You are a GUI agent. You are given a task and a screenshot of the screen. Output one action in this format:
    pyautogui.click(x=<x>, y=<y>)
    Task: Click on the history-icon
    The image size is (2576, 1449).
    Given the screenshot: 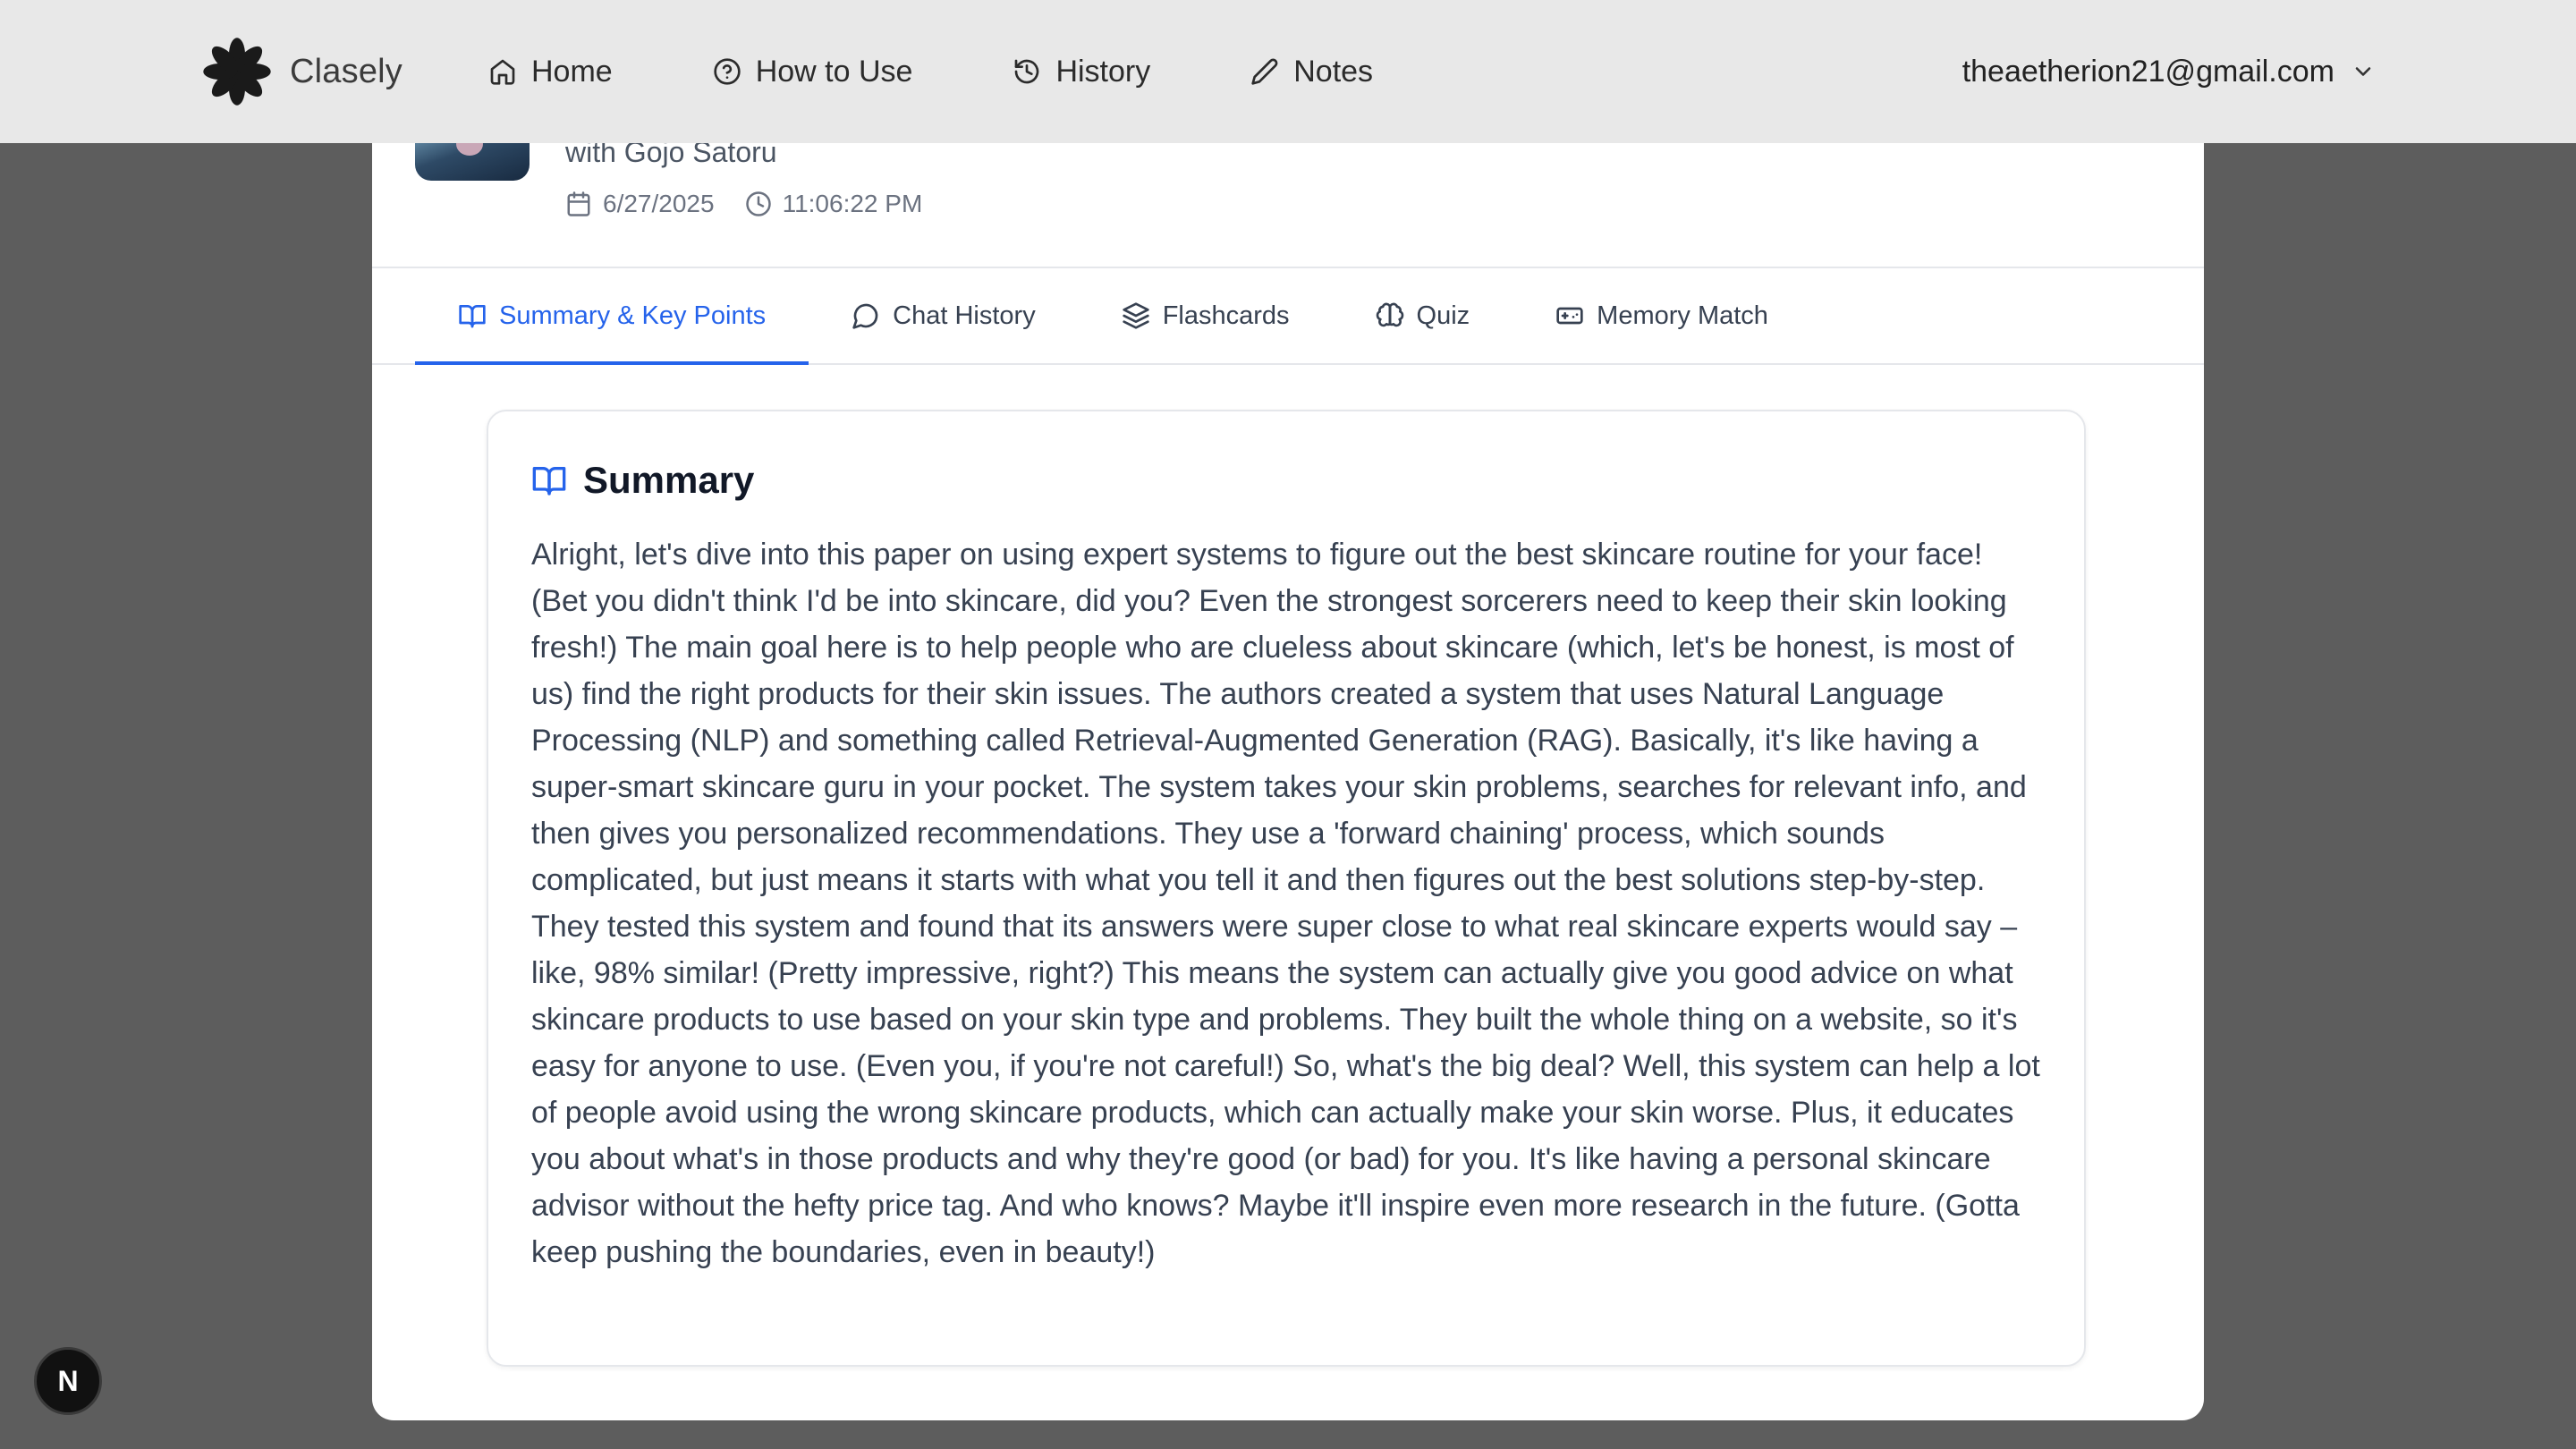 What is the action you would take?
    pyautogui.click(x=1027, y=71)
    